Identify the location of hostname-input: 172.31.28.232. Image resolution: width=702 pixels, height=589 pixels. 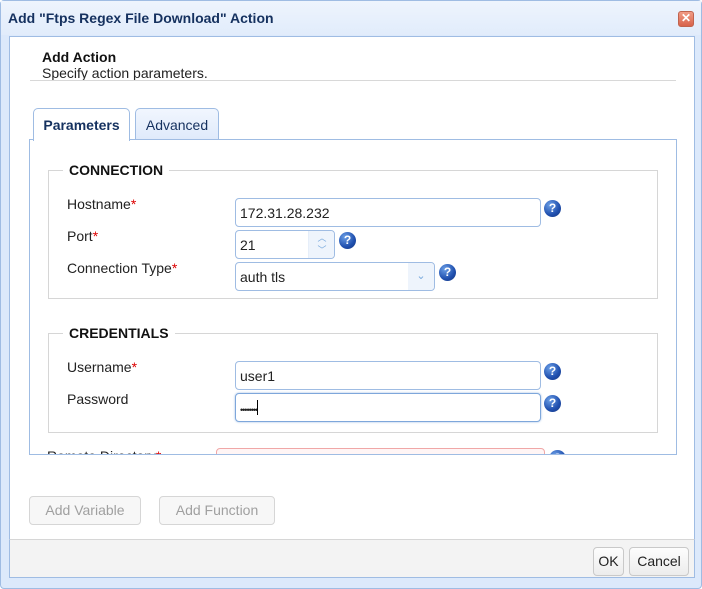
(388, 212).